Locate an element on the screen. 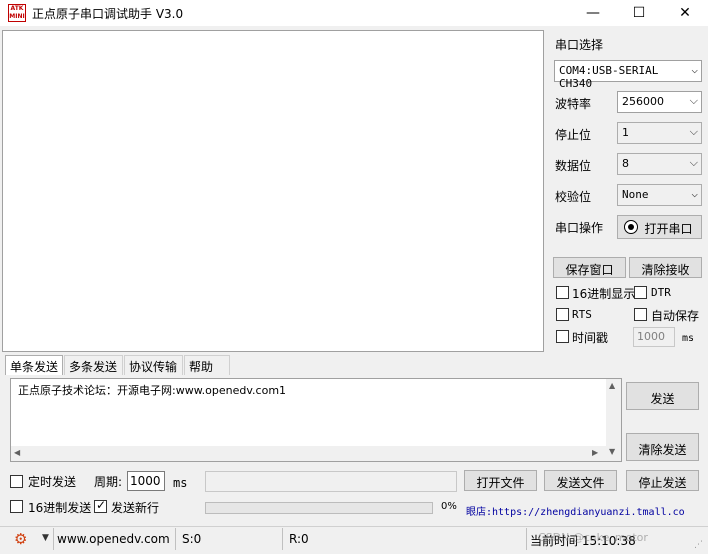 The image size is (708, 554). scroll-left-icon: ◀ is located at coordinates (17, 452).